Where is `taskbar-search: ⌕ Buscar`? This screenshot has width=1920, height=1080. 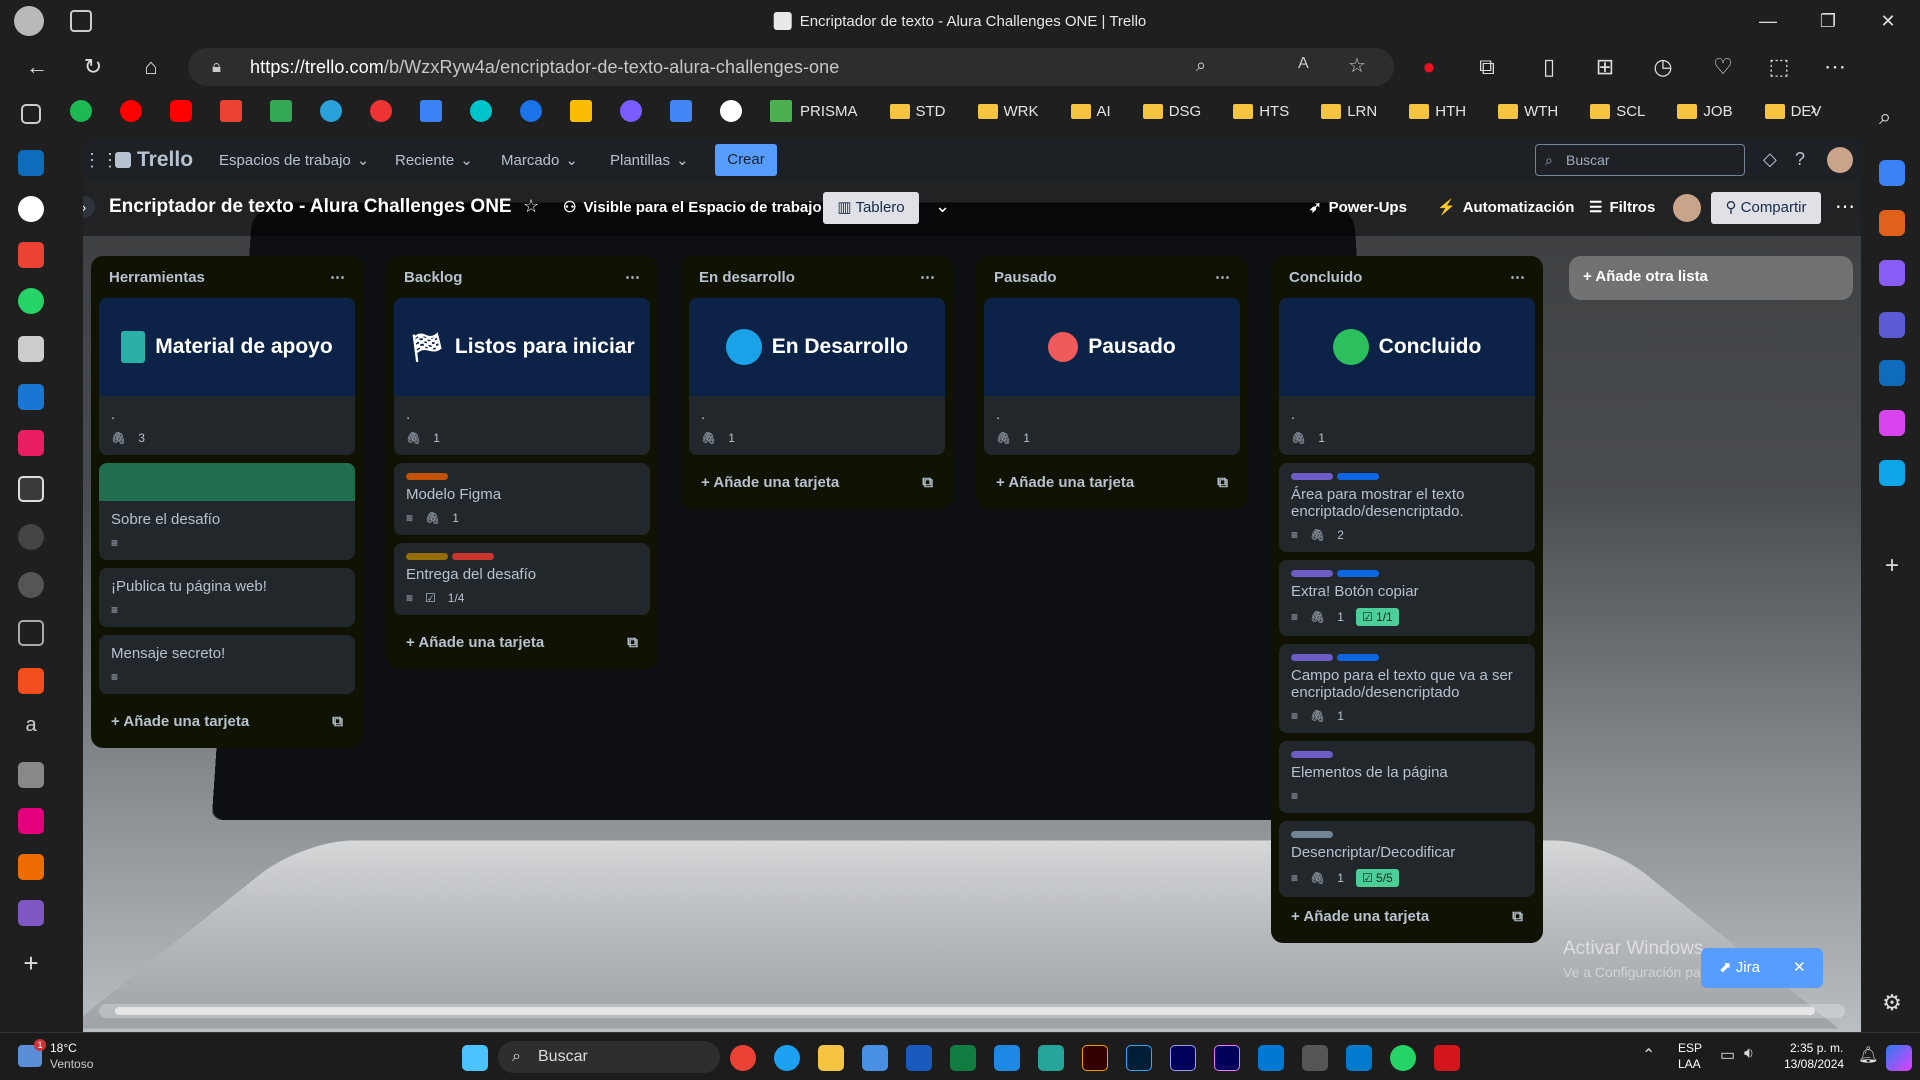 taskbar-search: ⌕ Buscar is located at coordinates (609, 1057).